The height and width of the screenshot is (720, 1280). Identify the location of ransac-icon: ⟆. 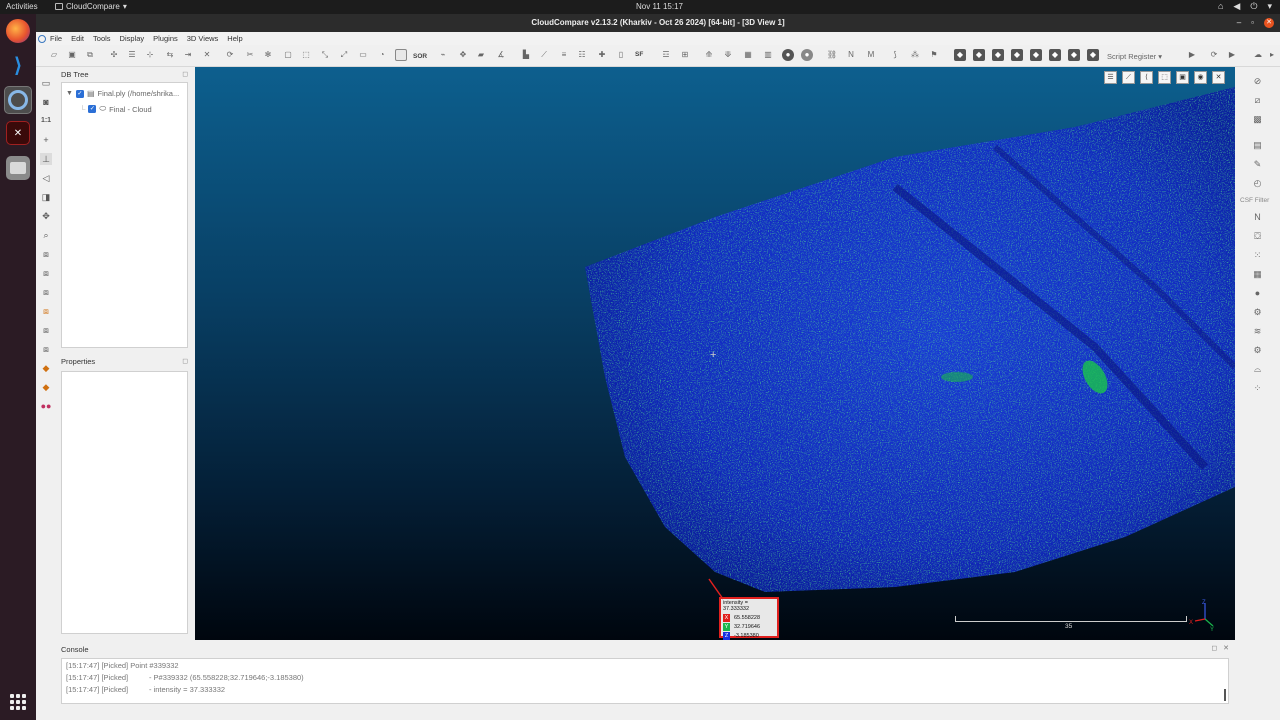
(895, 55).